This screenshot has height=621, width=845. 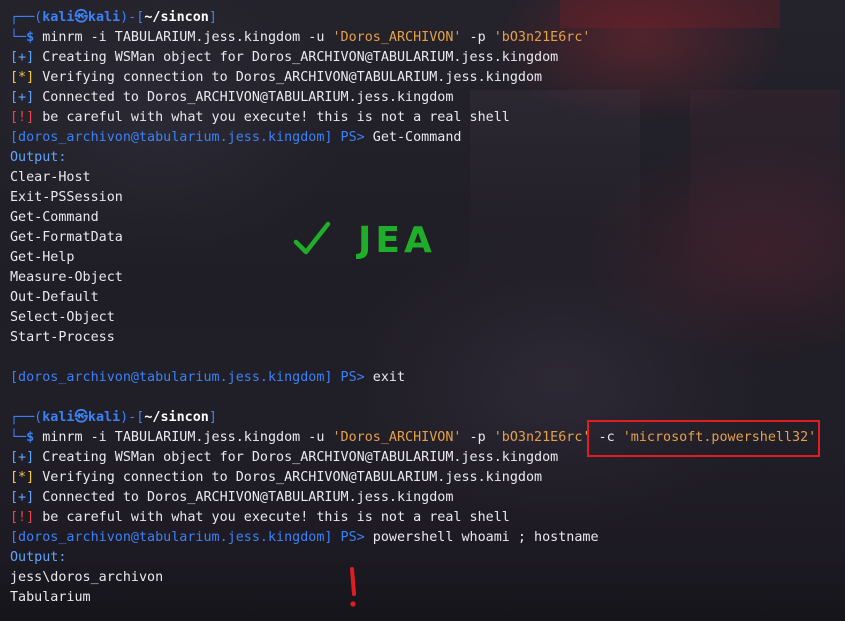 I want to click on highlight-box, so click(x=703, y=438).